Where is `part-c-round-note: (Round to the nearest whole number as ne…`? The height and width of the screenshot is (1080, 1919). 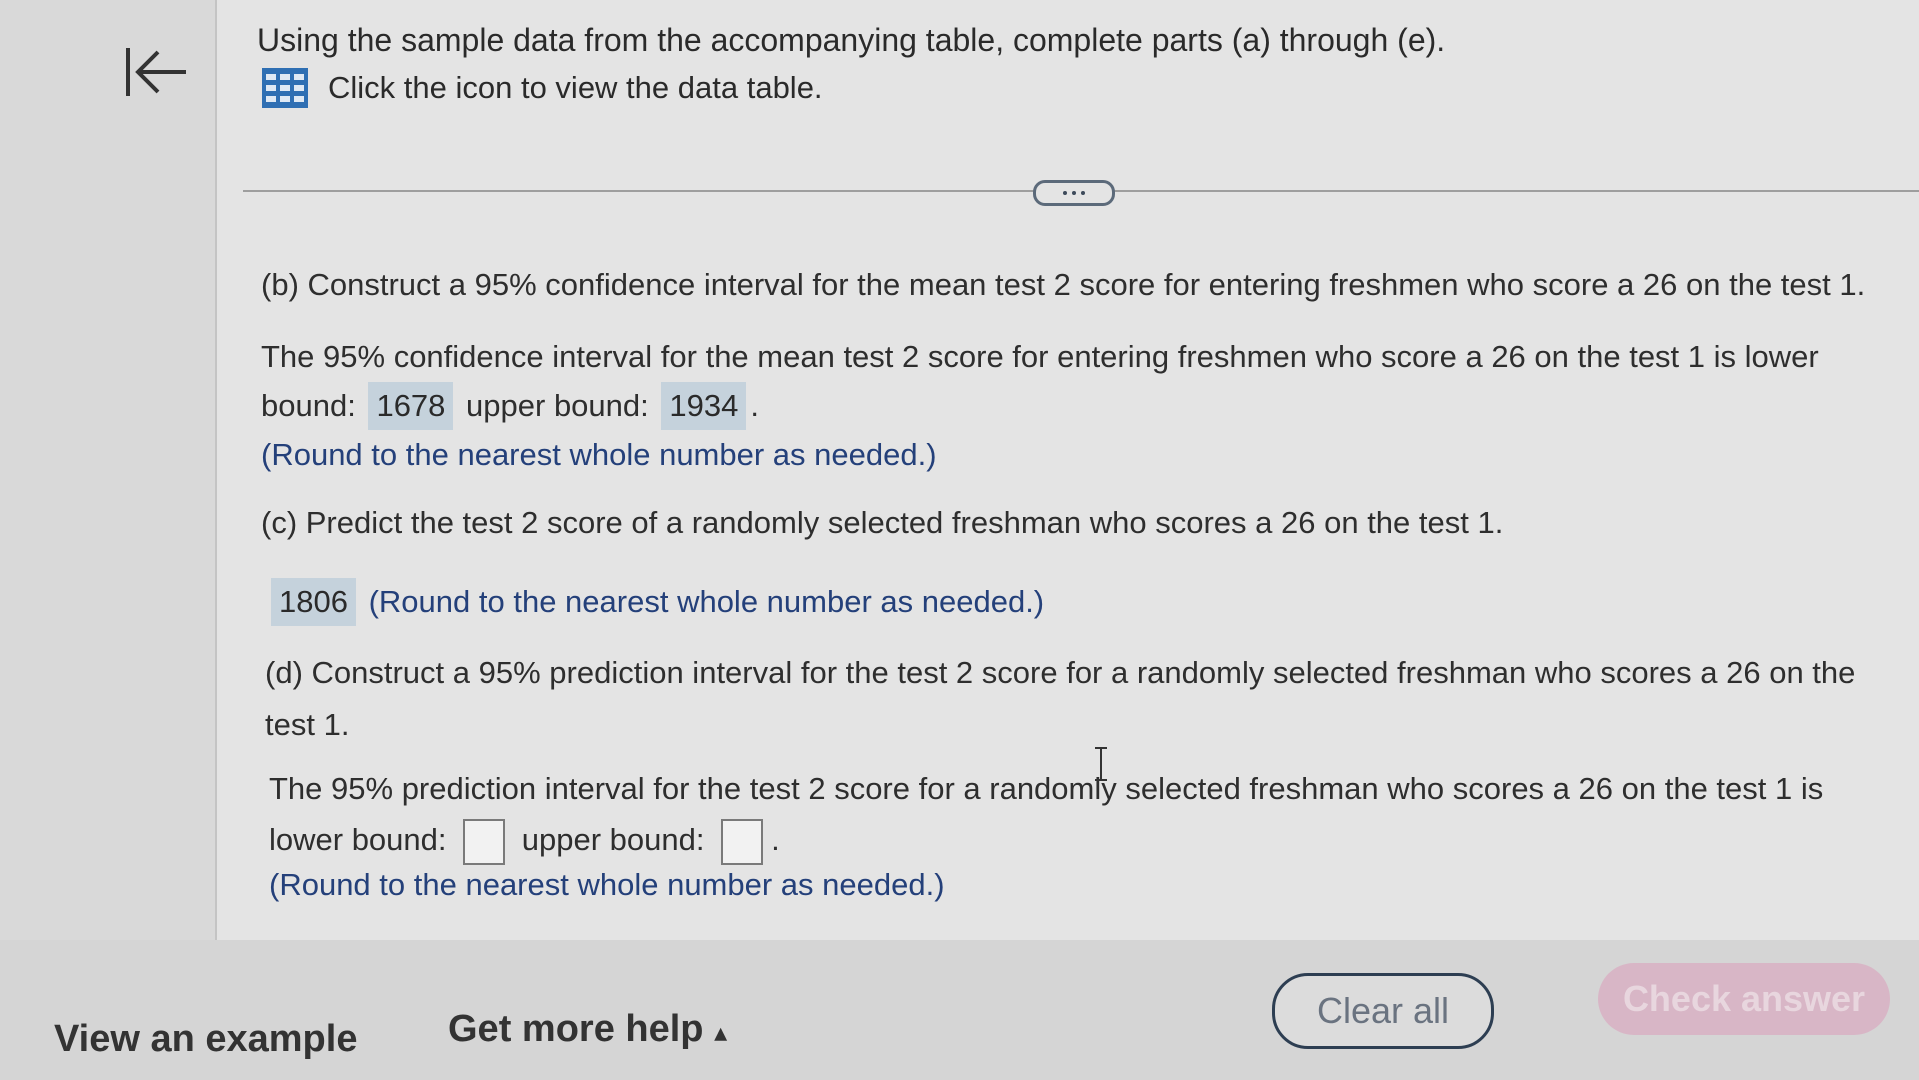 part-c-round-note: (Round to the nearest whole number as ne… is located at coordinates (706, 601).